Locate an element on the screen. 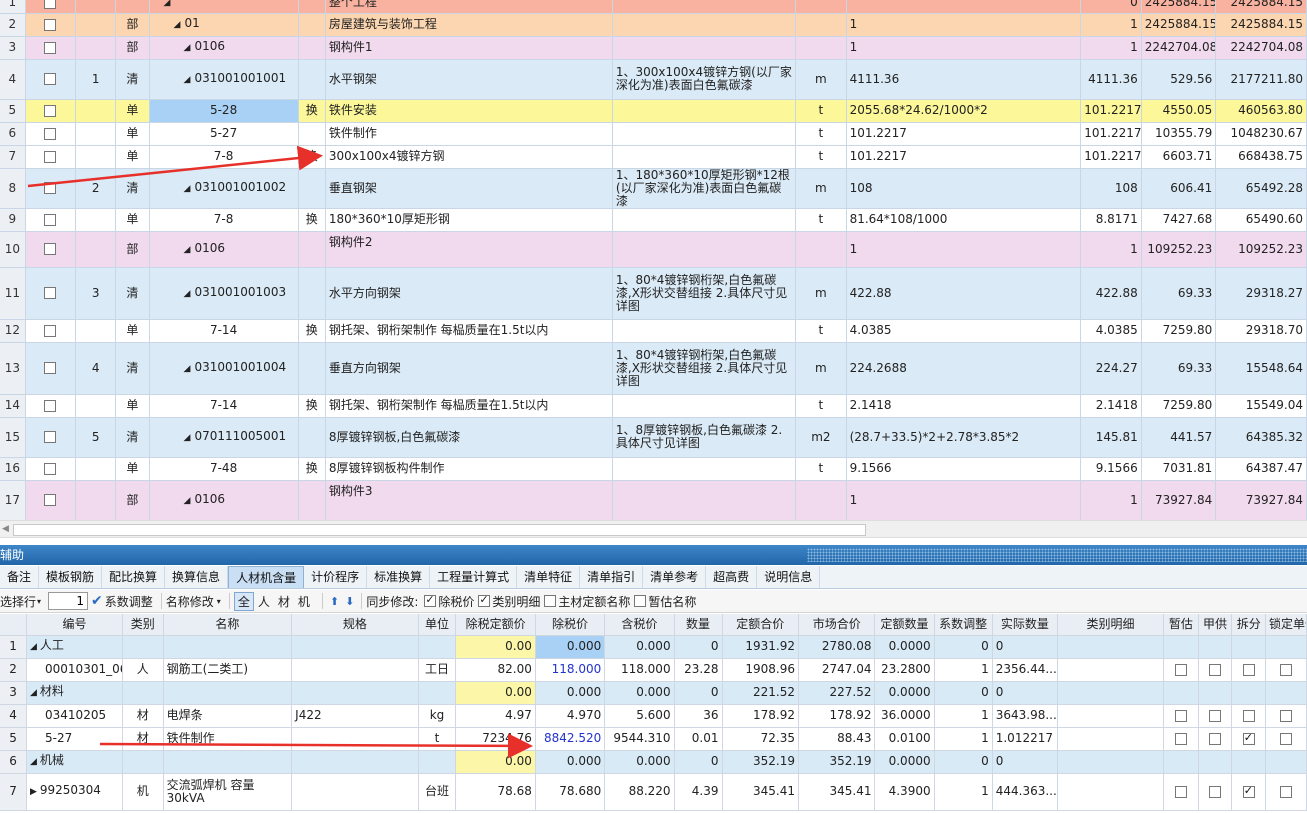  filter-button-2: 人 is located at coordinates (264, 601).